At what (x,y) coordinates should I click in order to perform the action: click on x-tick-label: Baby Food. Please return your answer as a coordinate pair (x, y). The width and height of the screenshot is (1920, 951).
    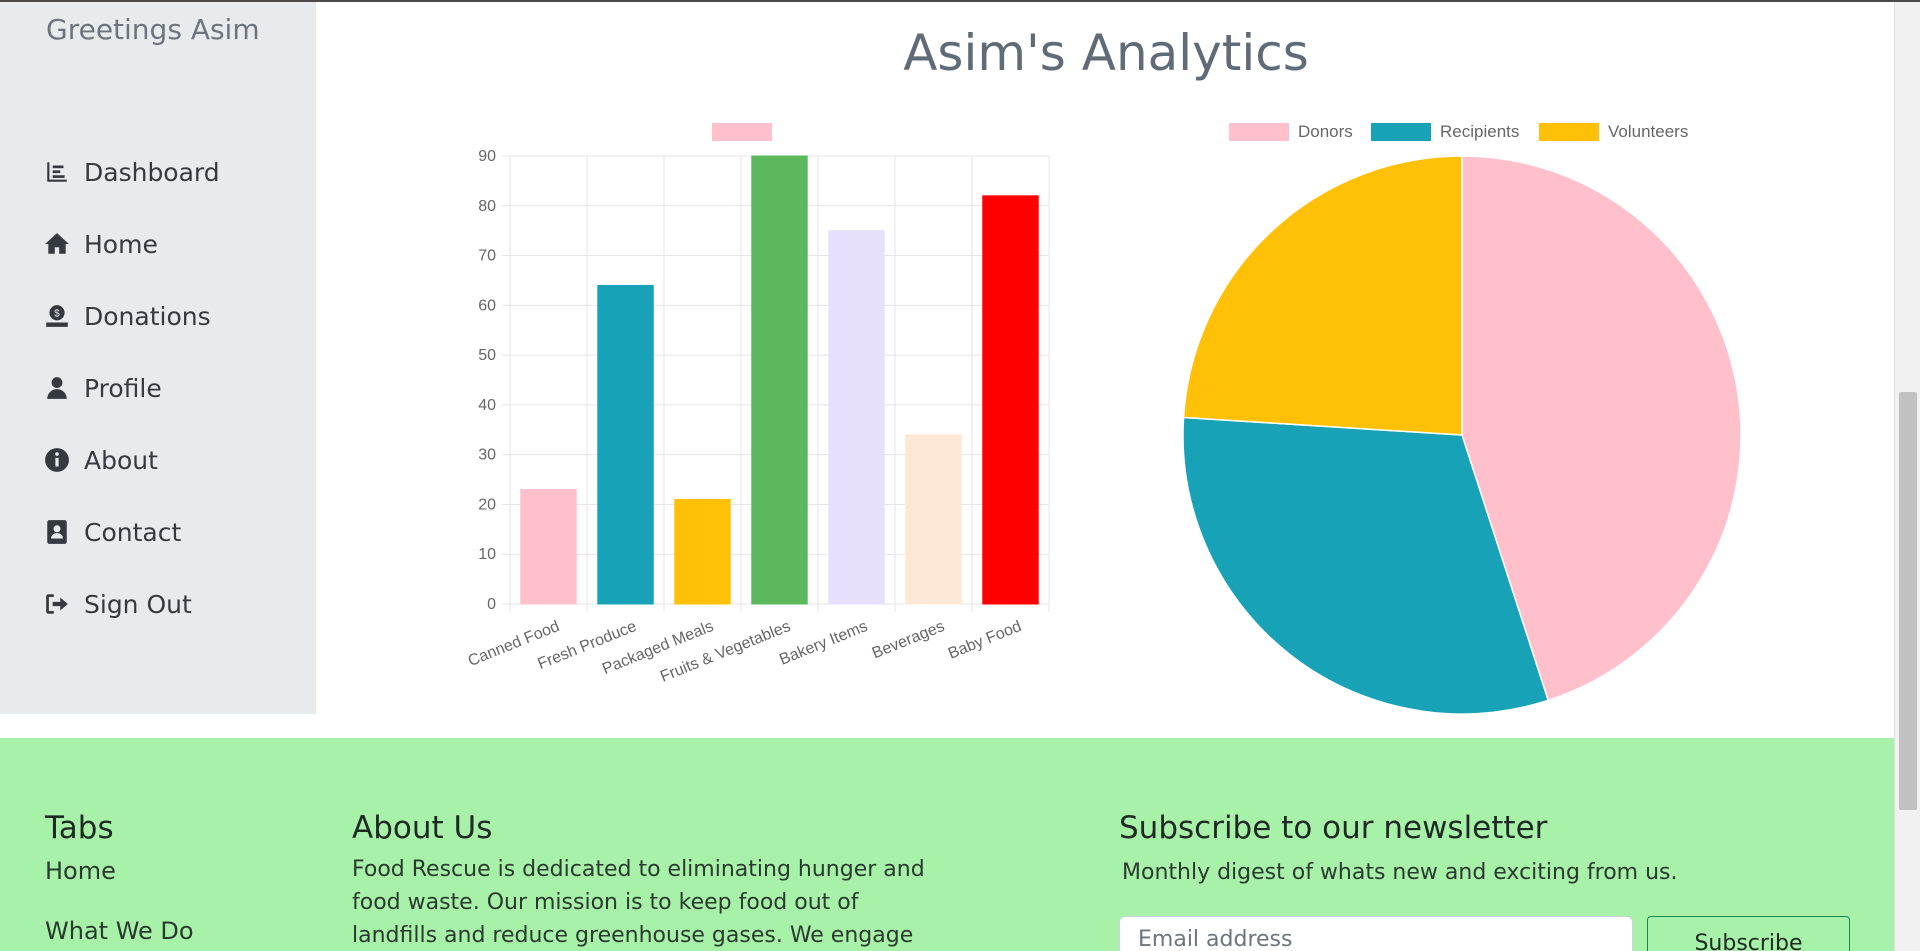
    Looking at the image, I should click on (985, 640).